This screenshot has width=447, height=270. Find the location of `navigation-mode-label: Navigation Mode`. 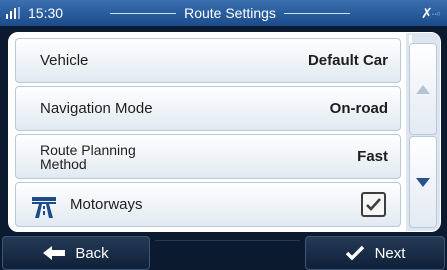

navigation-mode-label: Navigation Mode is located at coordinates (96, 108).